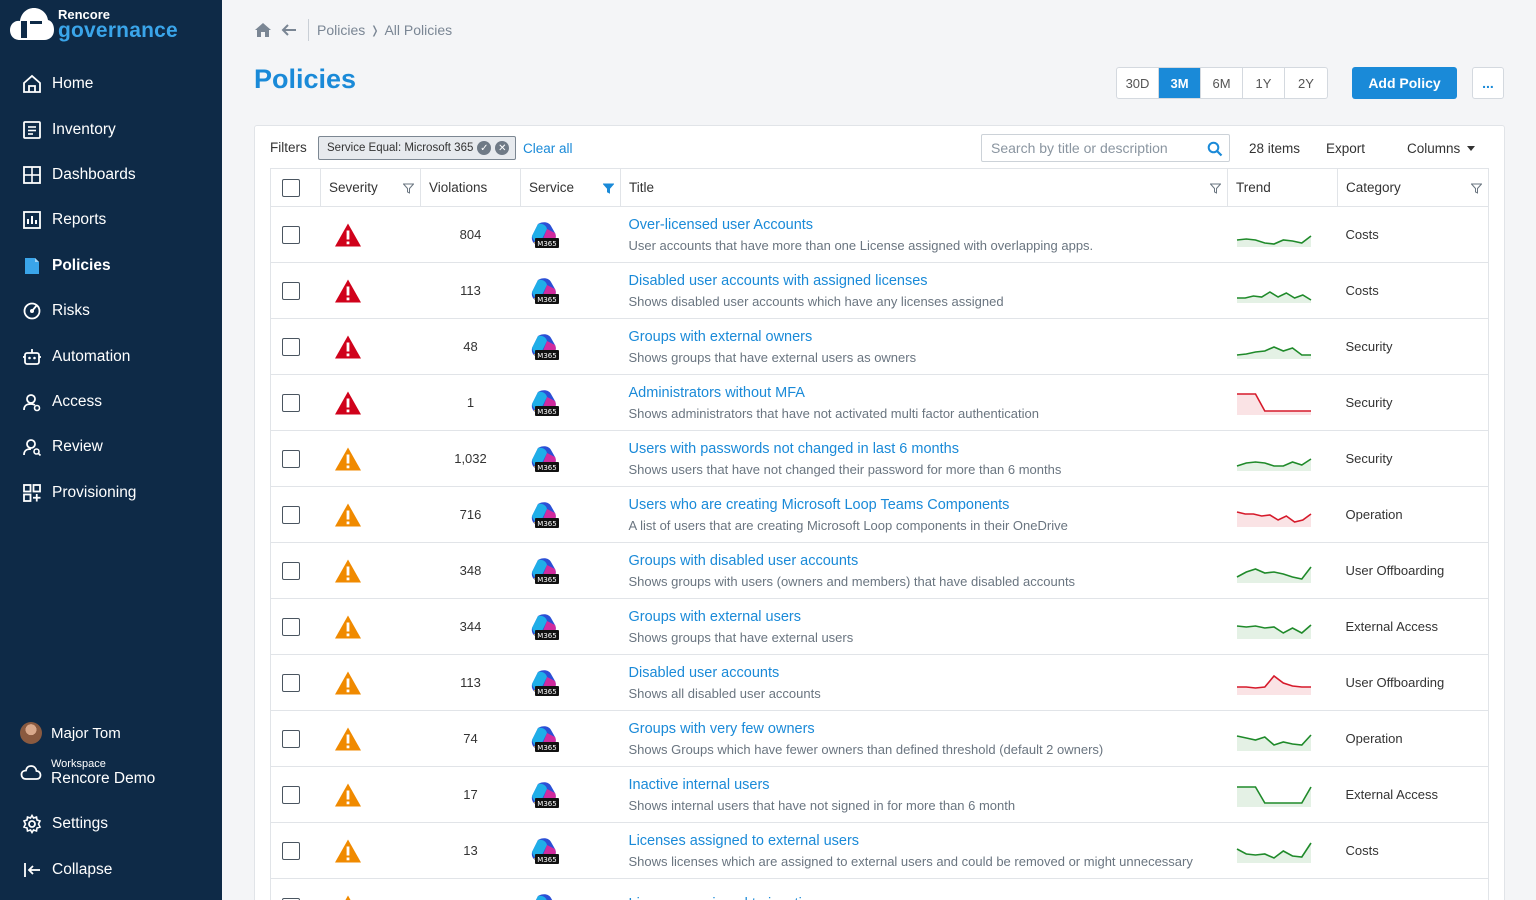 This screenshot has width=1536, height=900. I want to click on header-severity: Severity, so click(370, 187).